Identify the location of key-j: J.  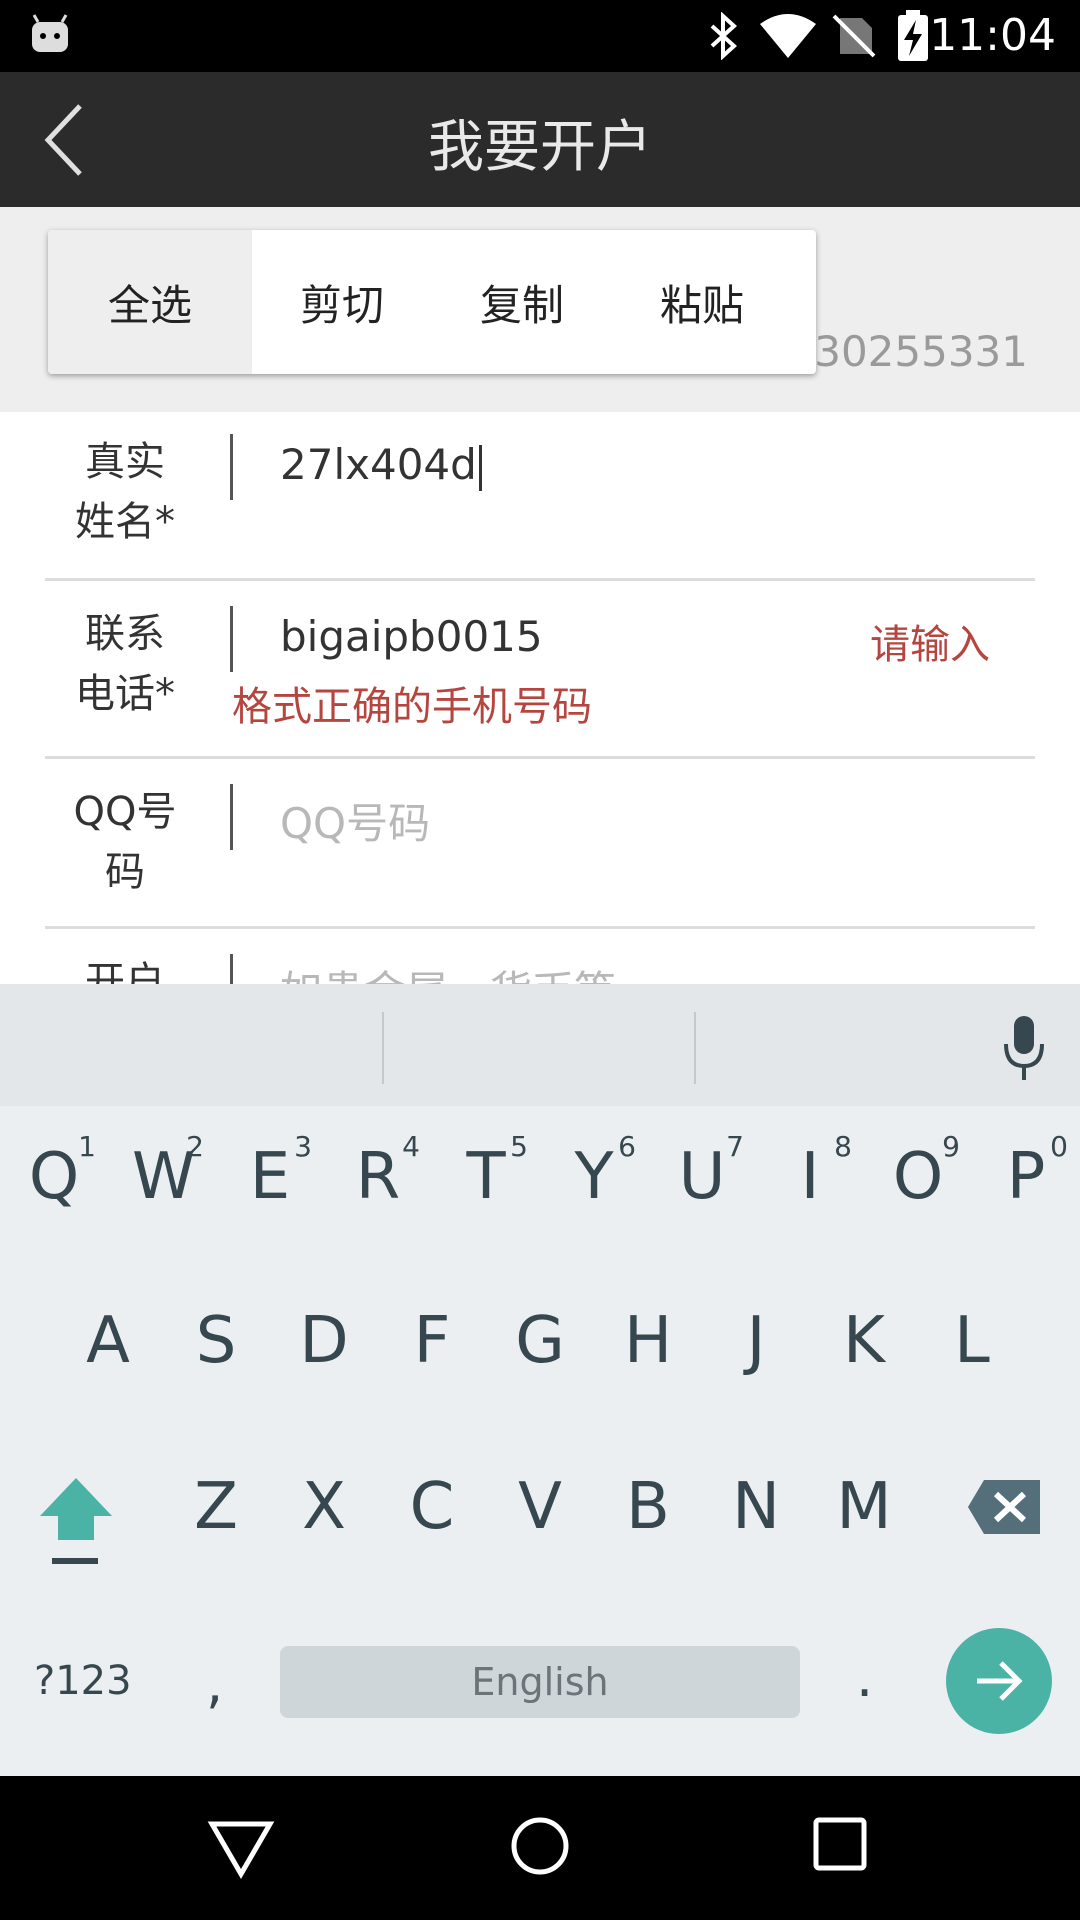
(756, 1341).